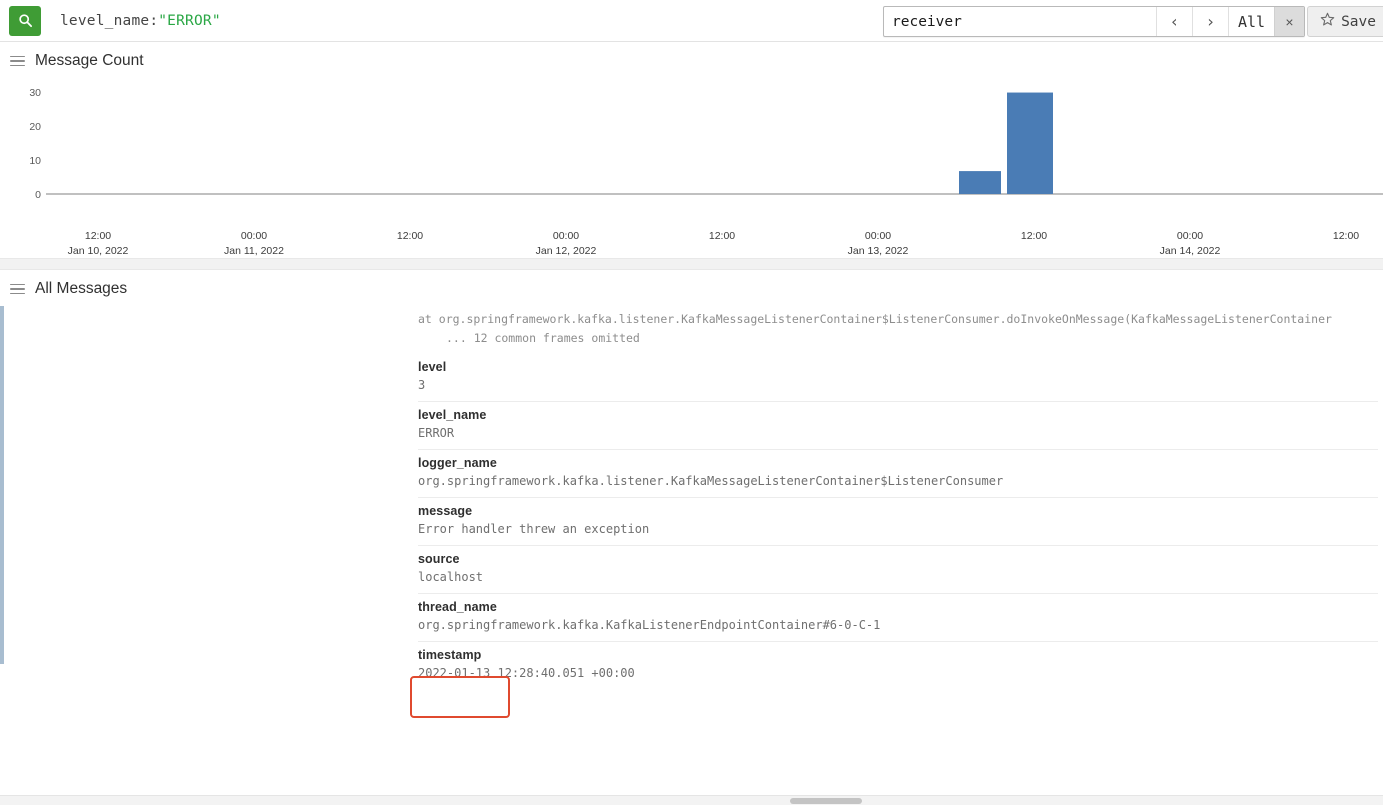 Image resolution: width=1383 pixels, height=805 pixels. I want to click on y-tick-20: 20, so click(35, 127).